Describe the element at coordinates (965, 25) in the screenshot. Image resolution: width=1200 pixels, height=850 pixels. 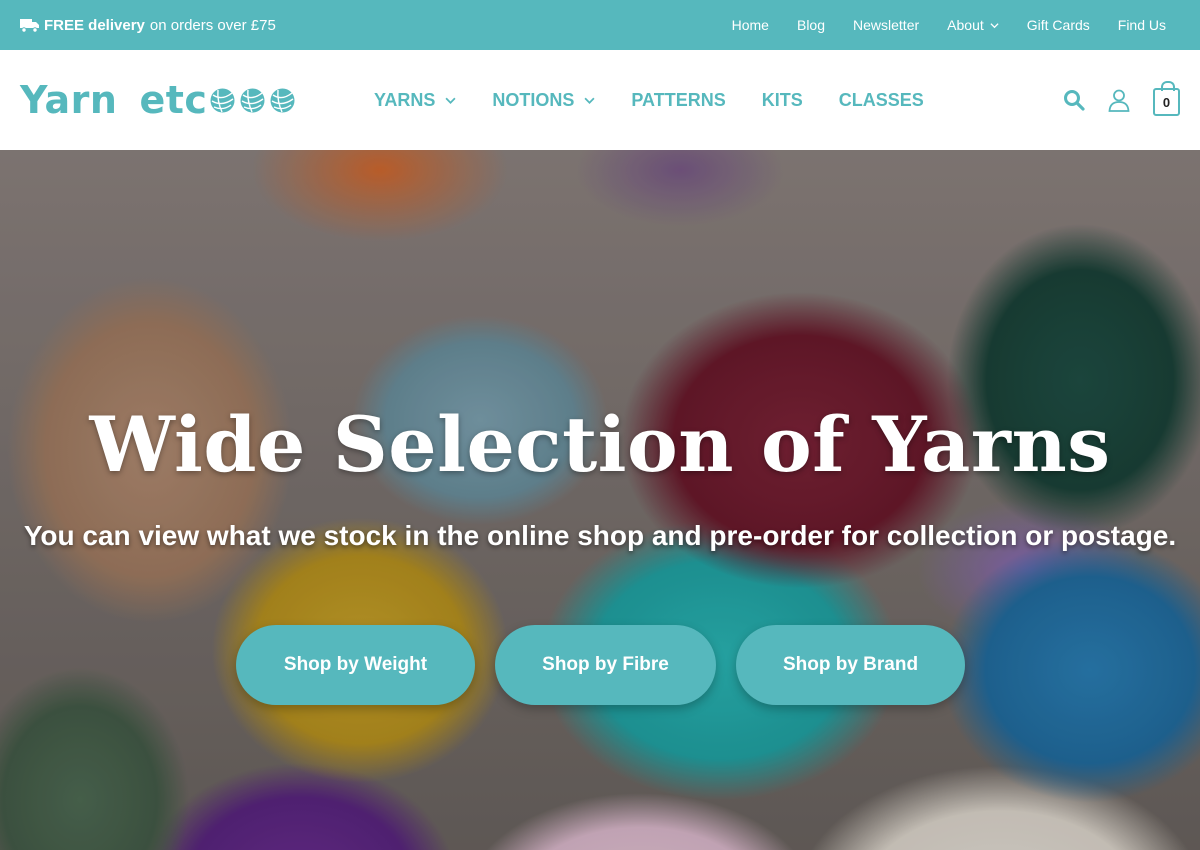
I see `top-nav-about-label: About` at that location.